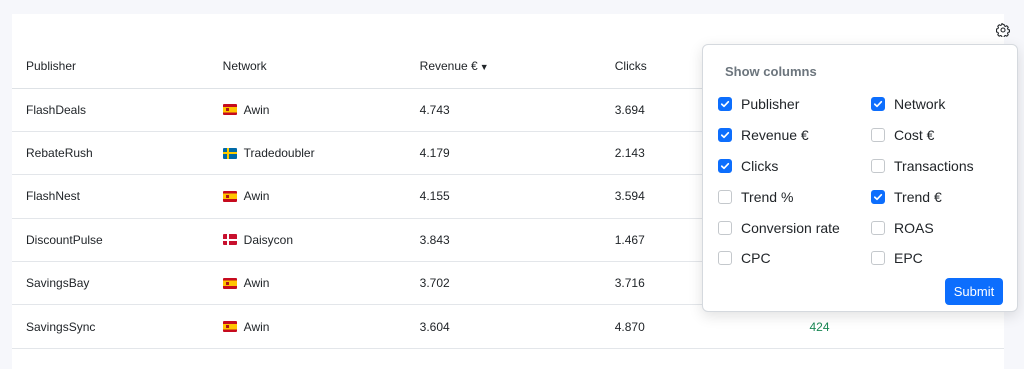 Image resolution: width=1024 pixels, height=369 pixels. I want to click on column-option-publisher: Publisher, so click(794, 104).